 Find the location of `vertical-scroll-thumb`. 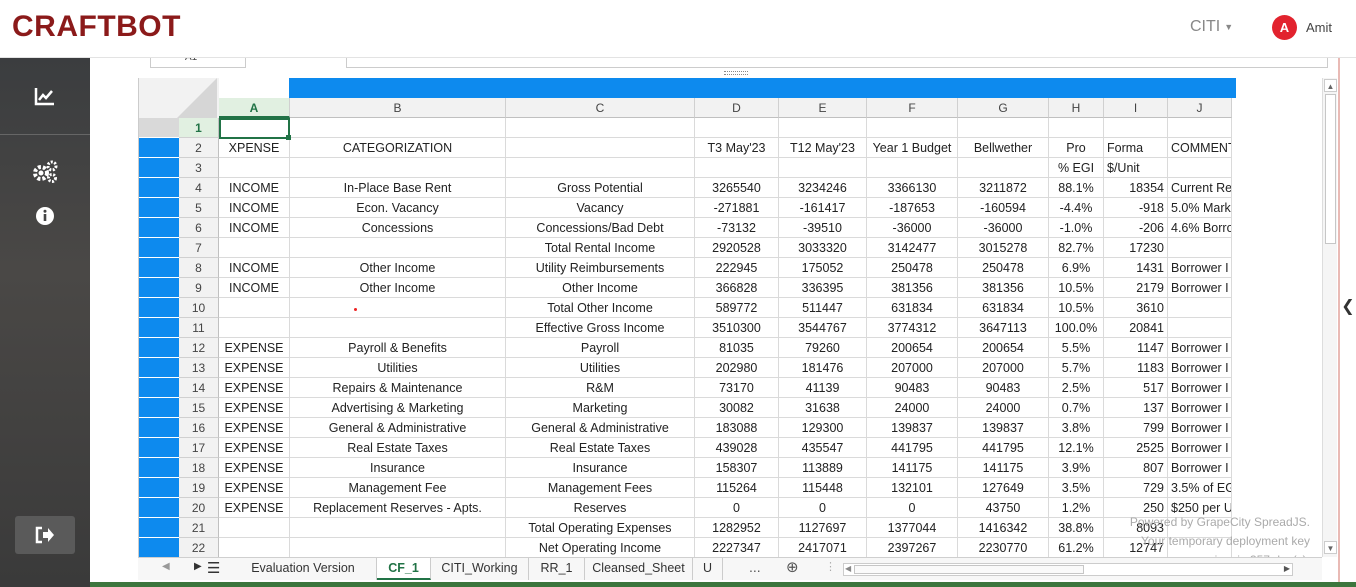

vertical-scroll-thumb is located at coordinates (1330, 169).